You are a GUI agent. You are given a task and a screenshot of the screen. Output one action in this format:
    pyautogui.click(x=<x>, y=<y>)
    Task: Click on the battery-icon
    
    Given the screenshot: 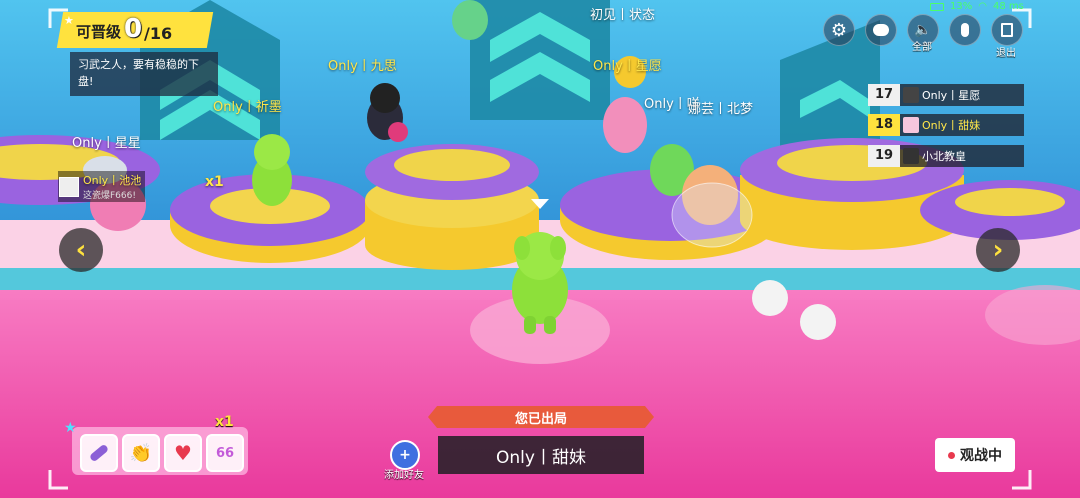 What is the action you would take?
    pyautogui.click(x=937, y=6)
    